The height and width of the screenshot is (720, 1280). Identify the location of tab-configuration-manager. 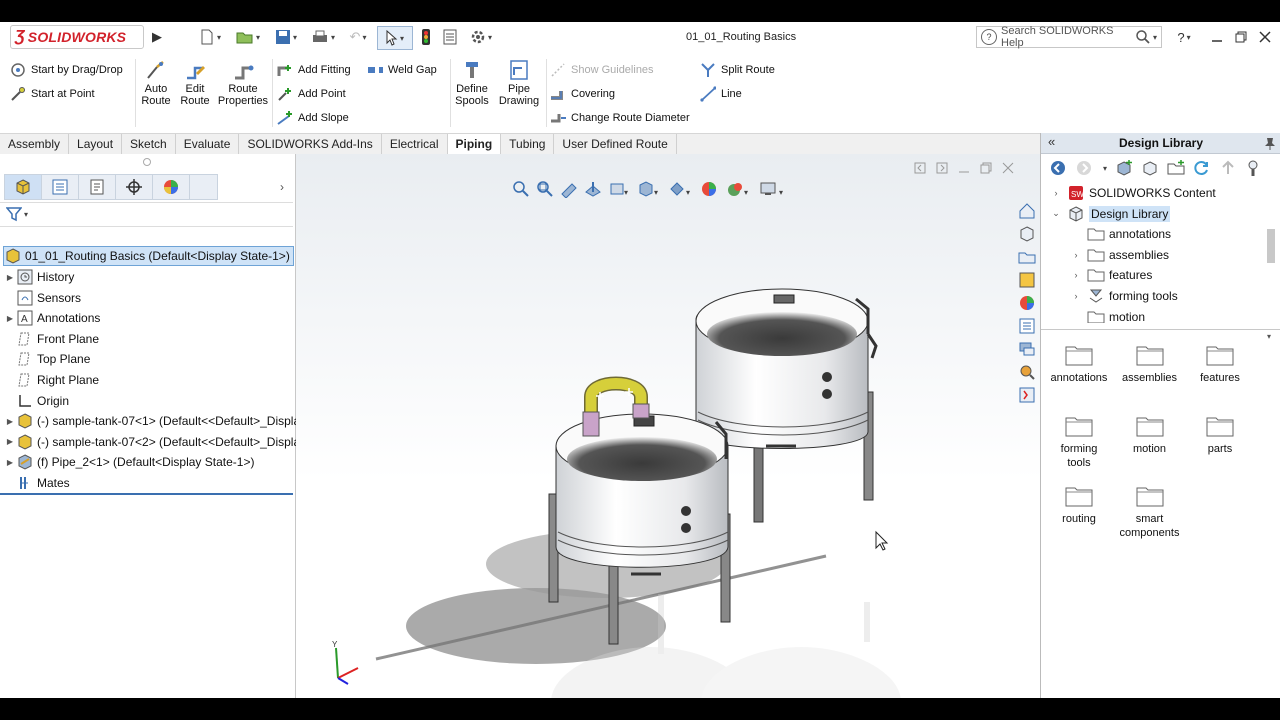
(97, 187).